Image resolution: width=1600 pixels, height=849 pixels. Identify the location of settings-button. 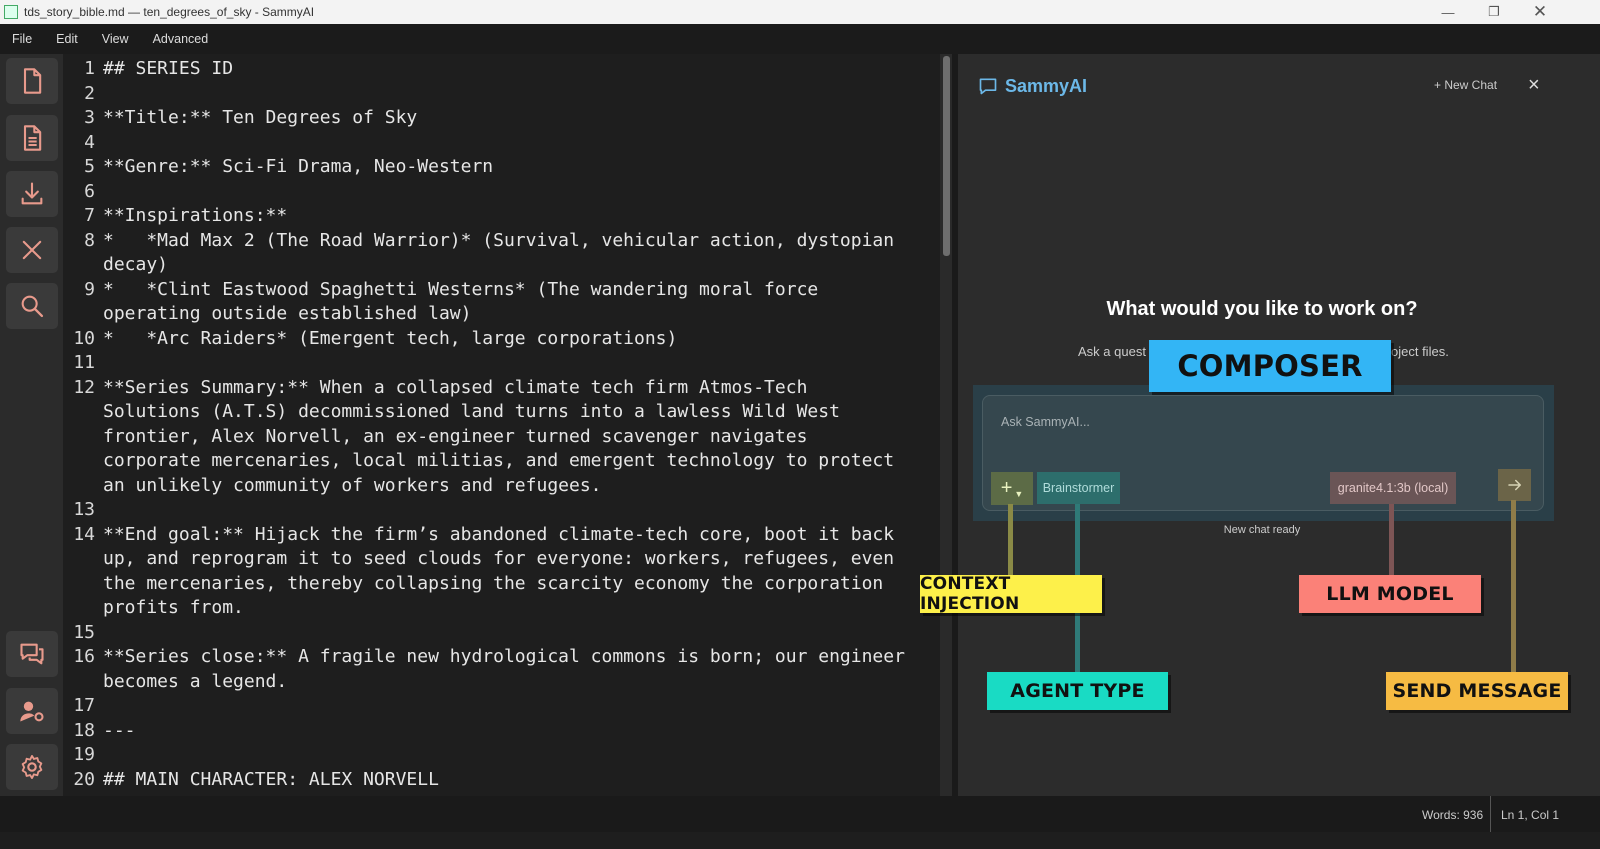
(32, 767).